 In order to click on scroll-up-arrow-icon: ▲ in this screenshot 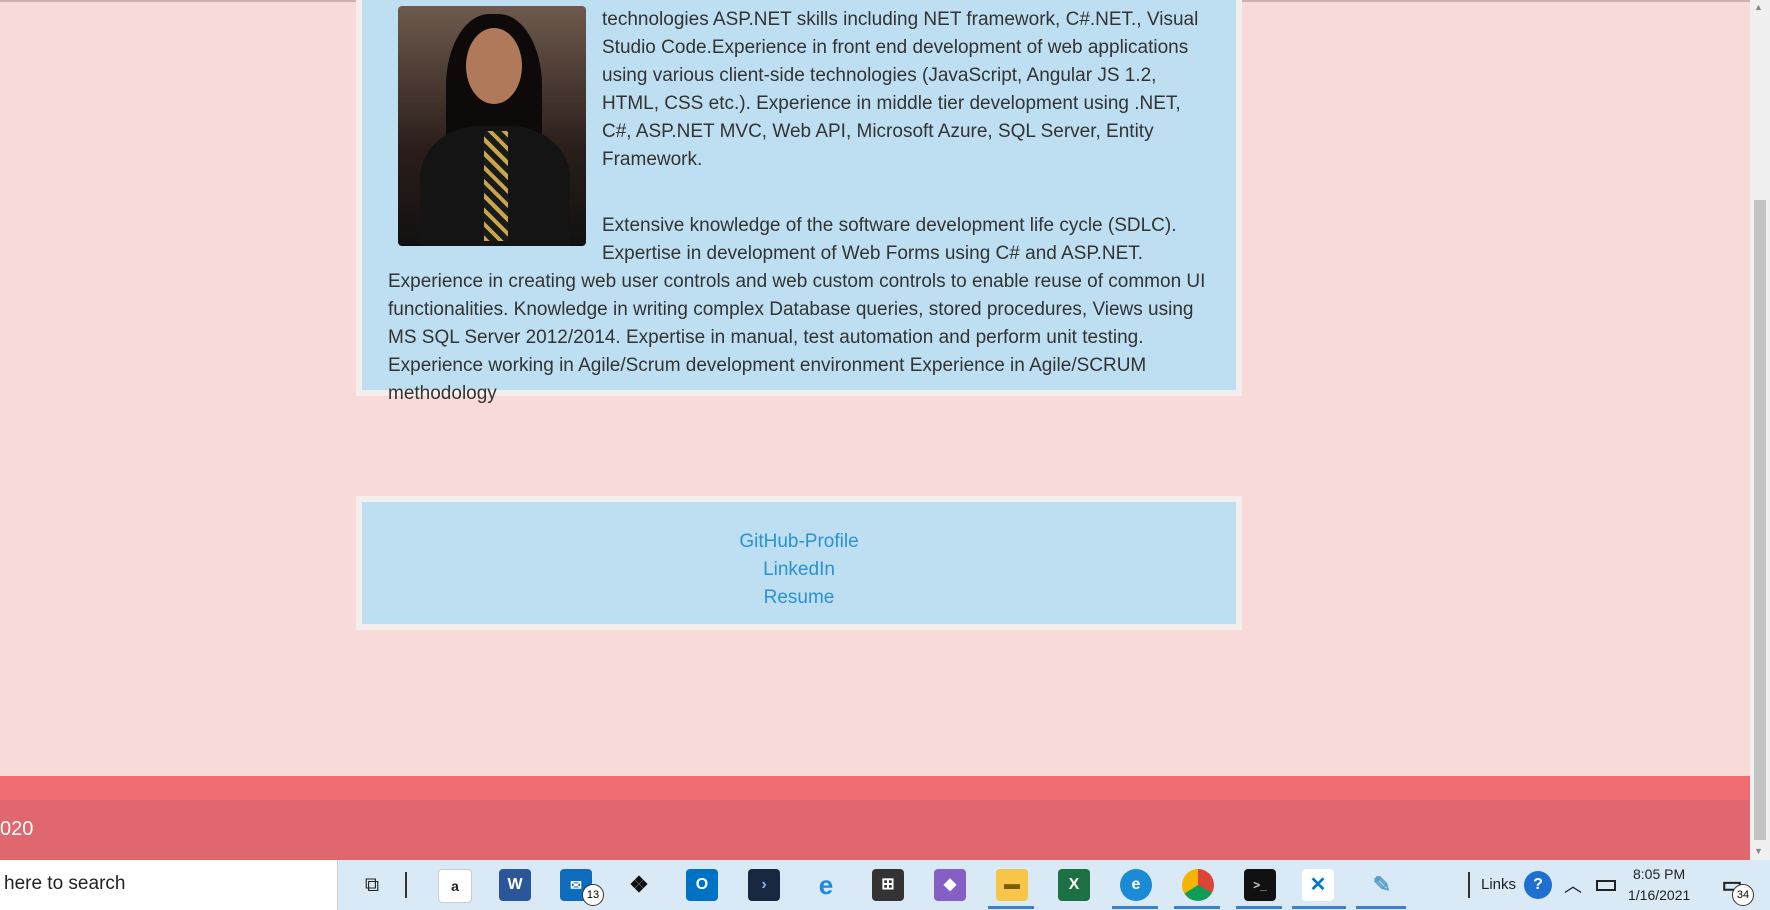, I will do `click(1758, 7)`.